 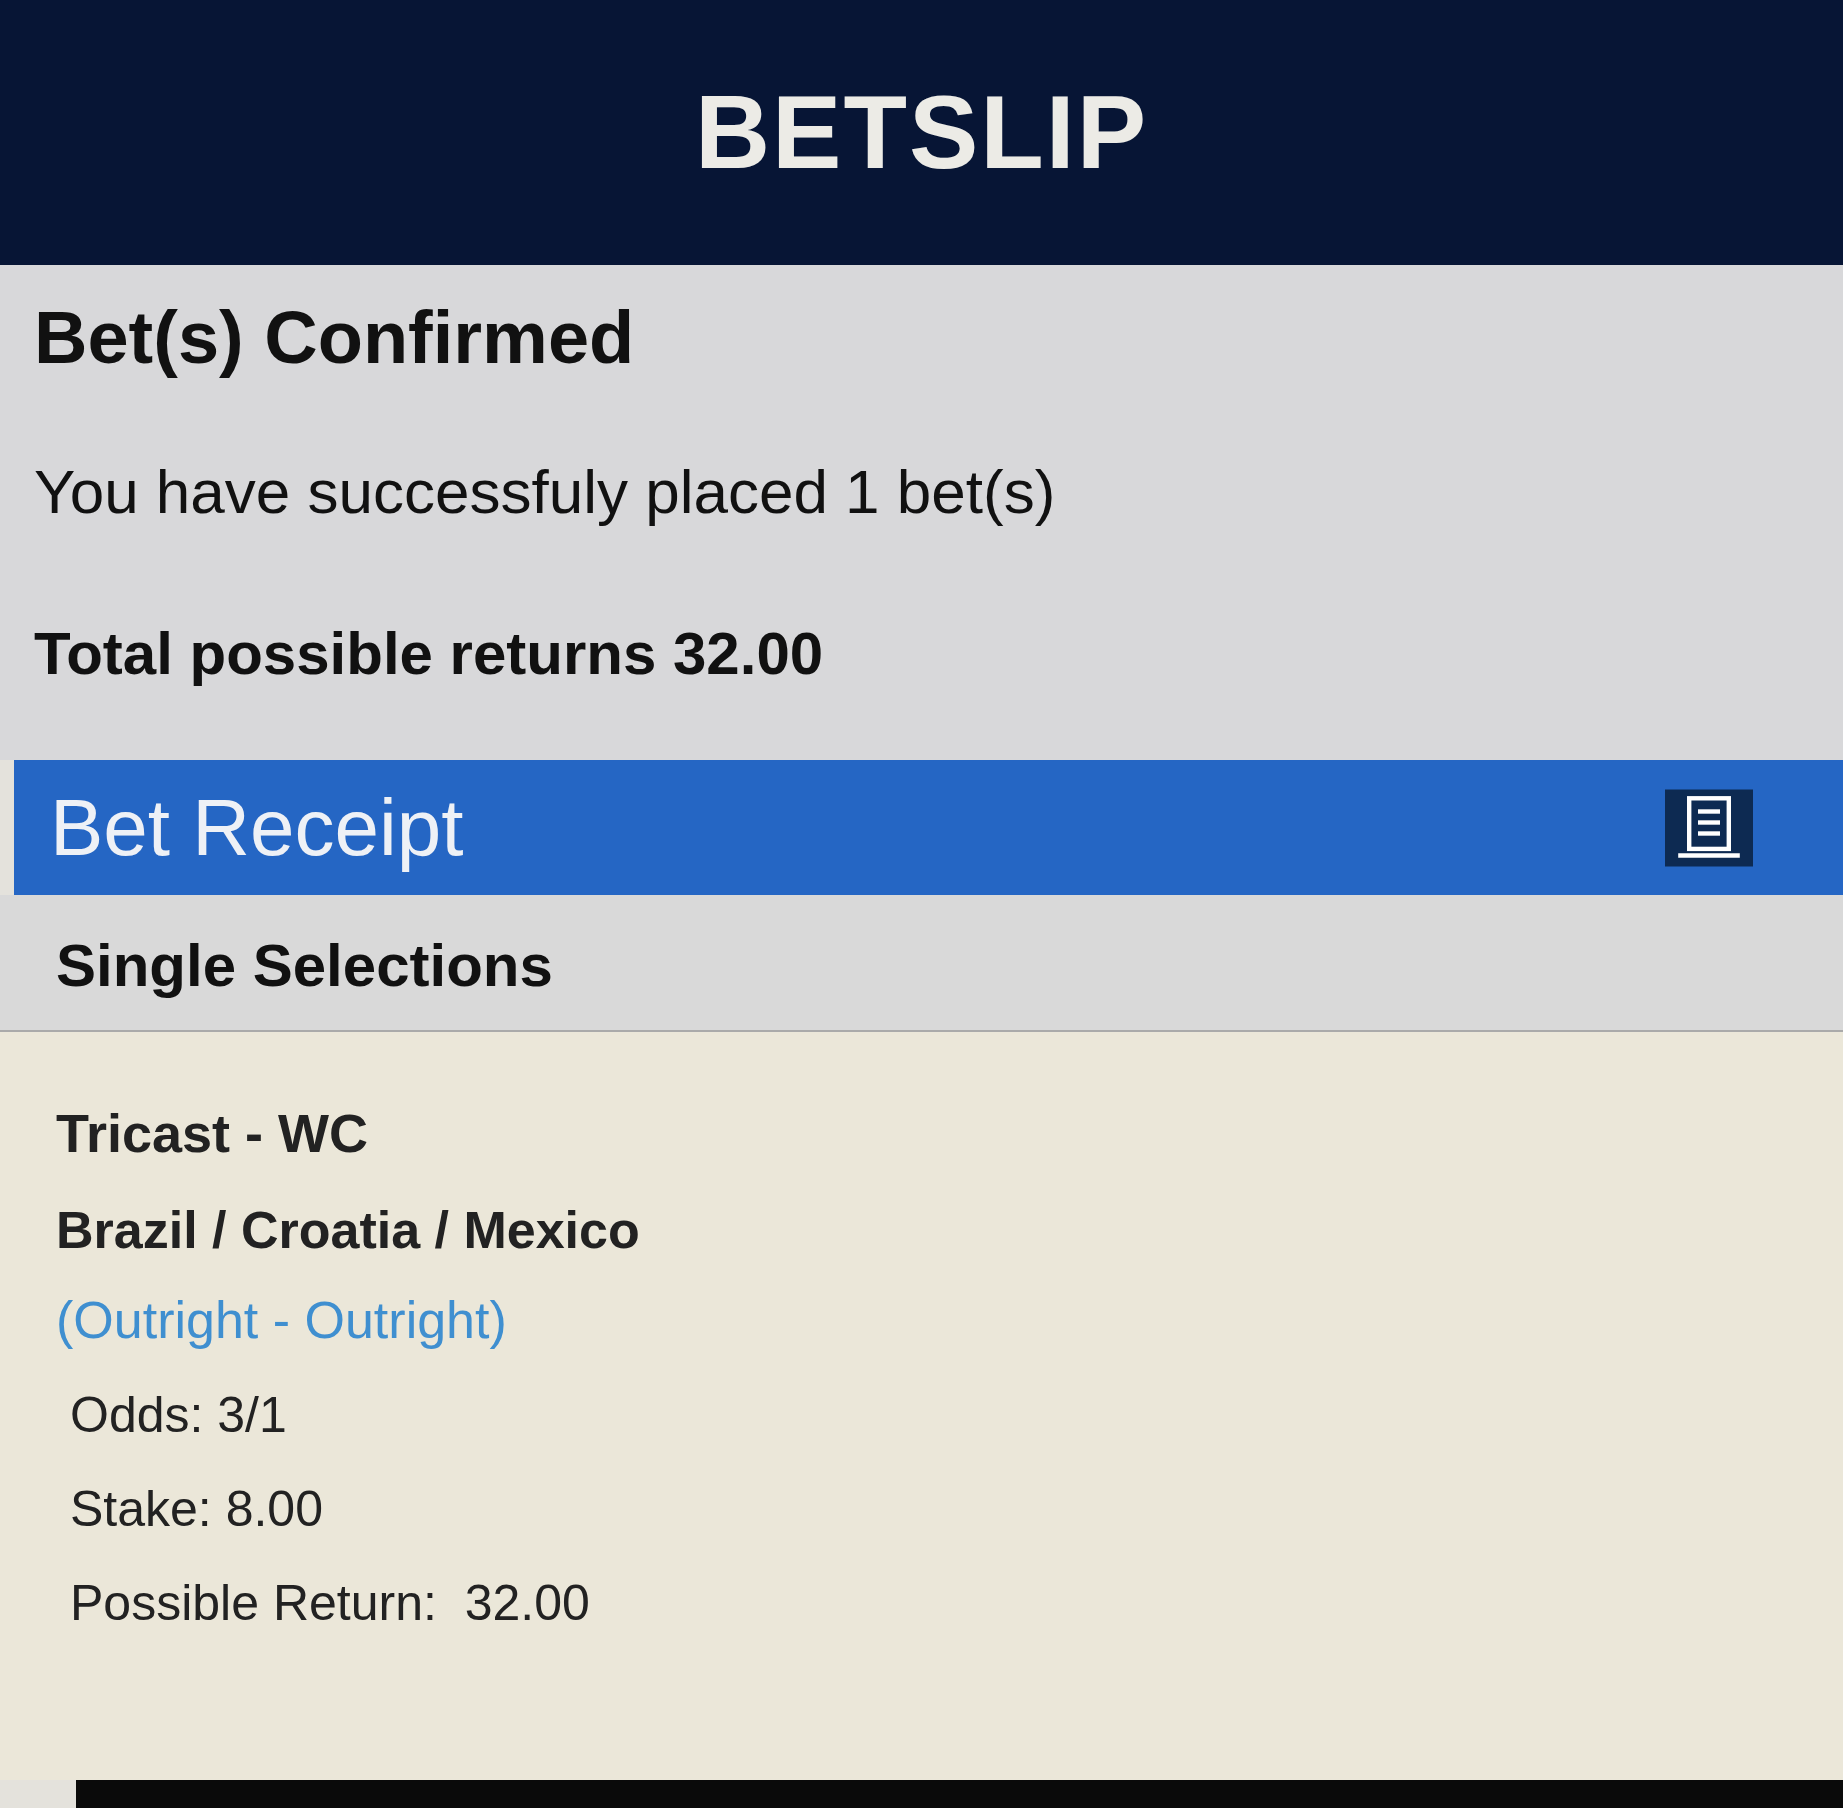 I want to click on section-heading: Single Selections, so click(x=921, y=963).